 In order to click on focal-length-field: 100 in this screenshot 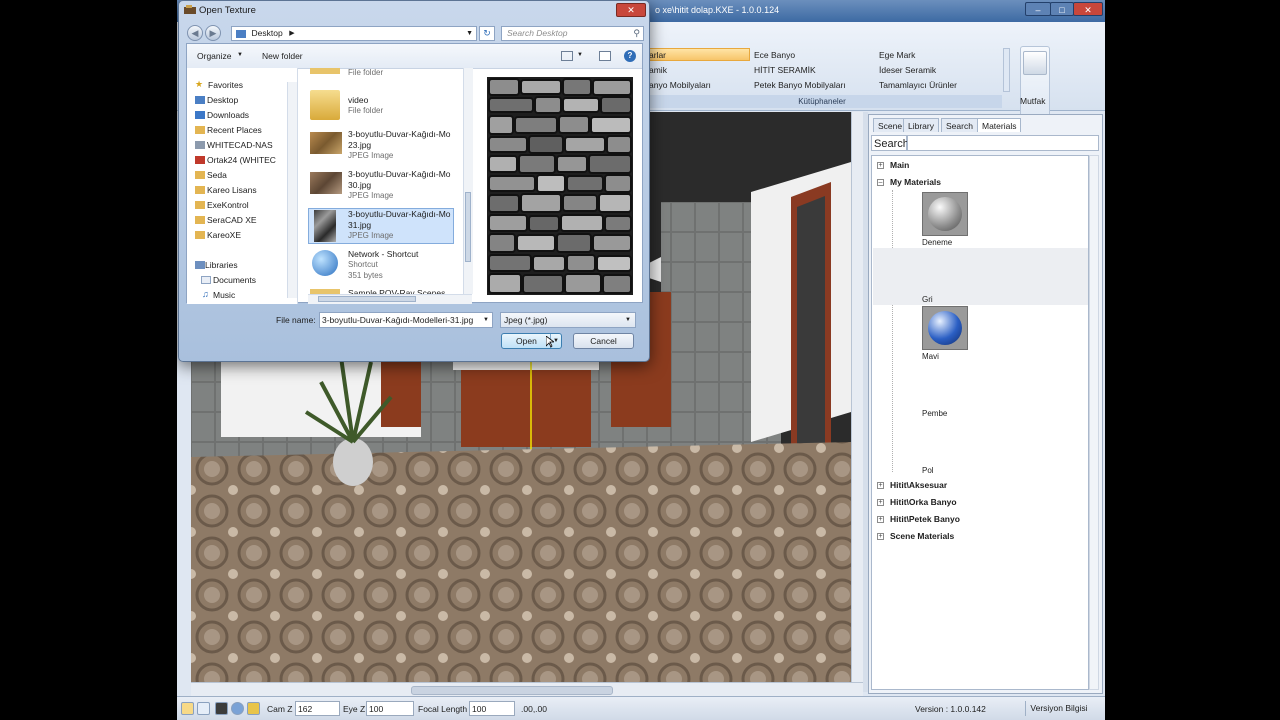, I will do `click(492, 708)`.